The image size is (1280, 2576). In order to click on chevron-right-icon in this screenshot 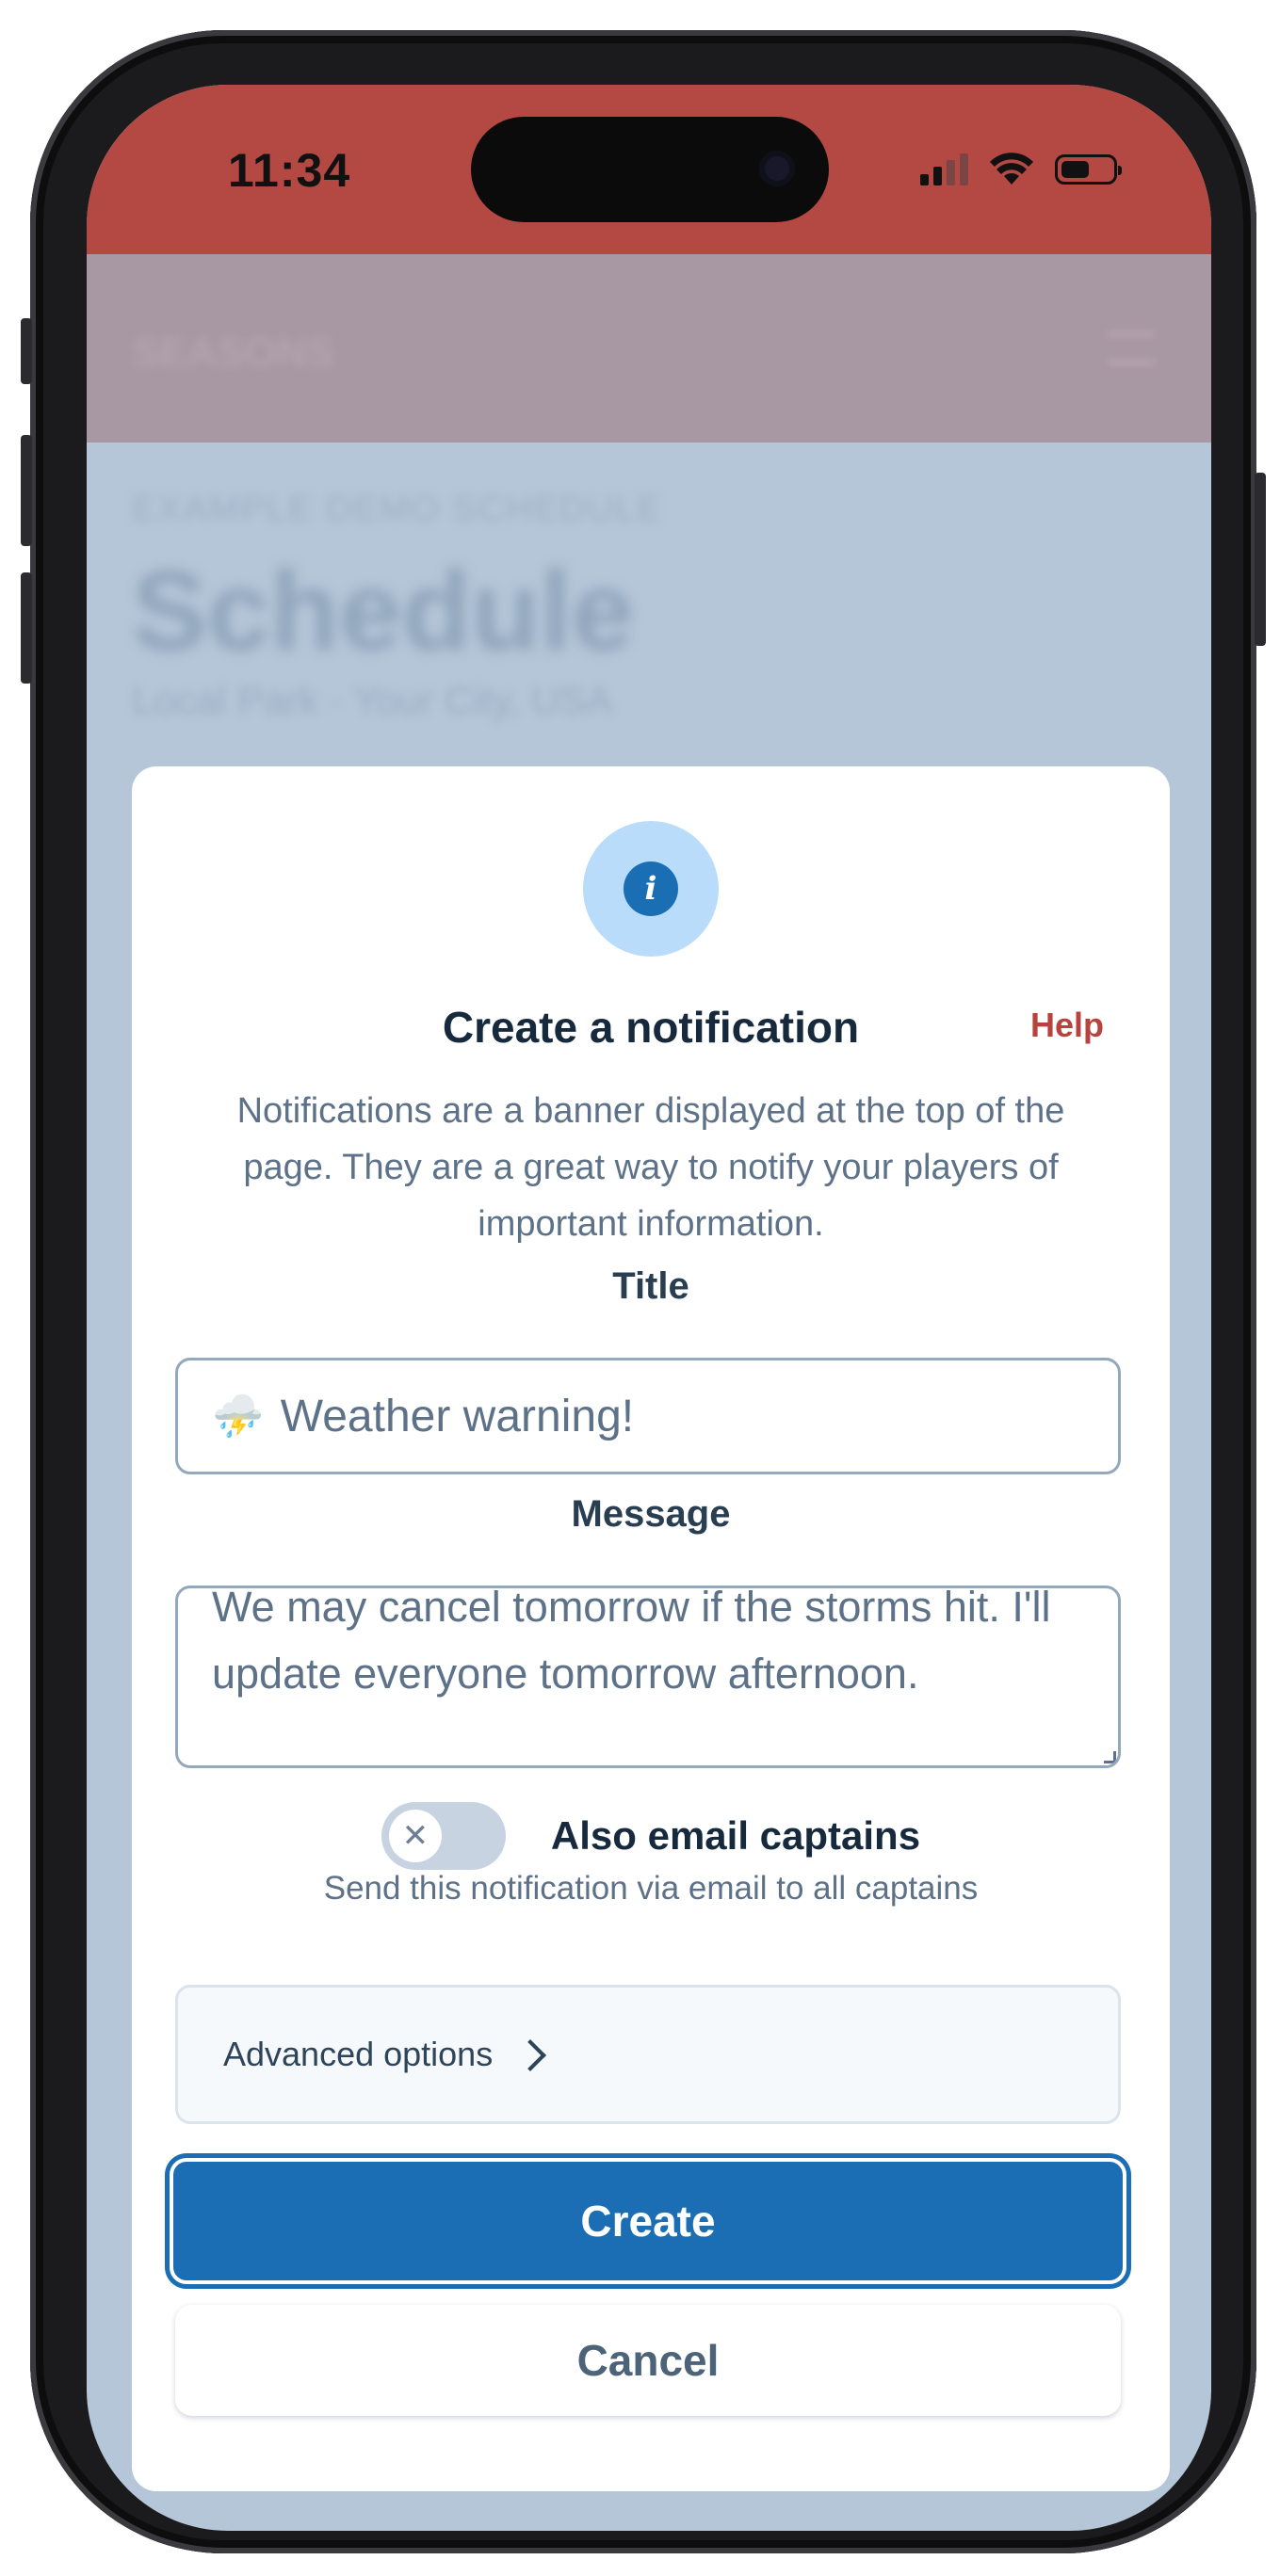, I will do `click(530, 2055)`.